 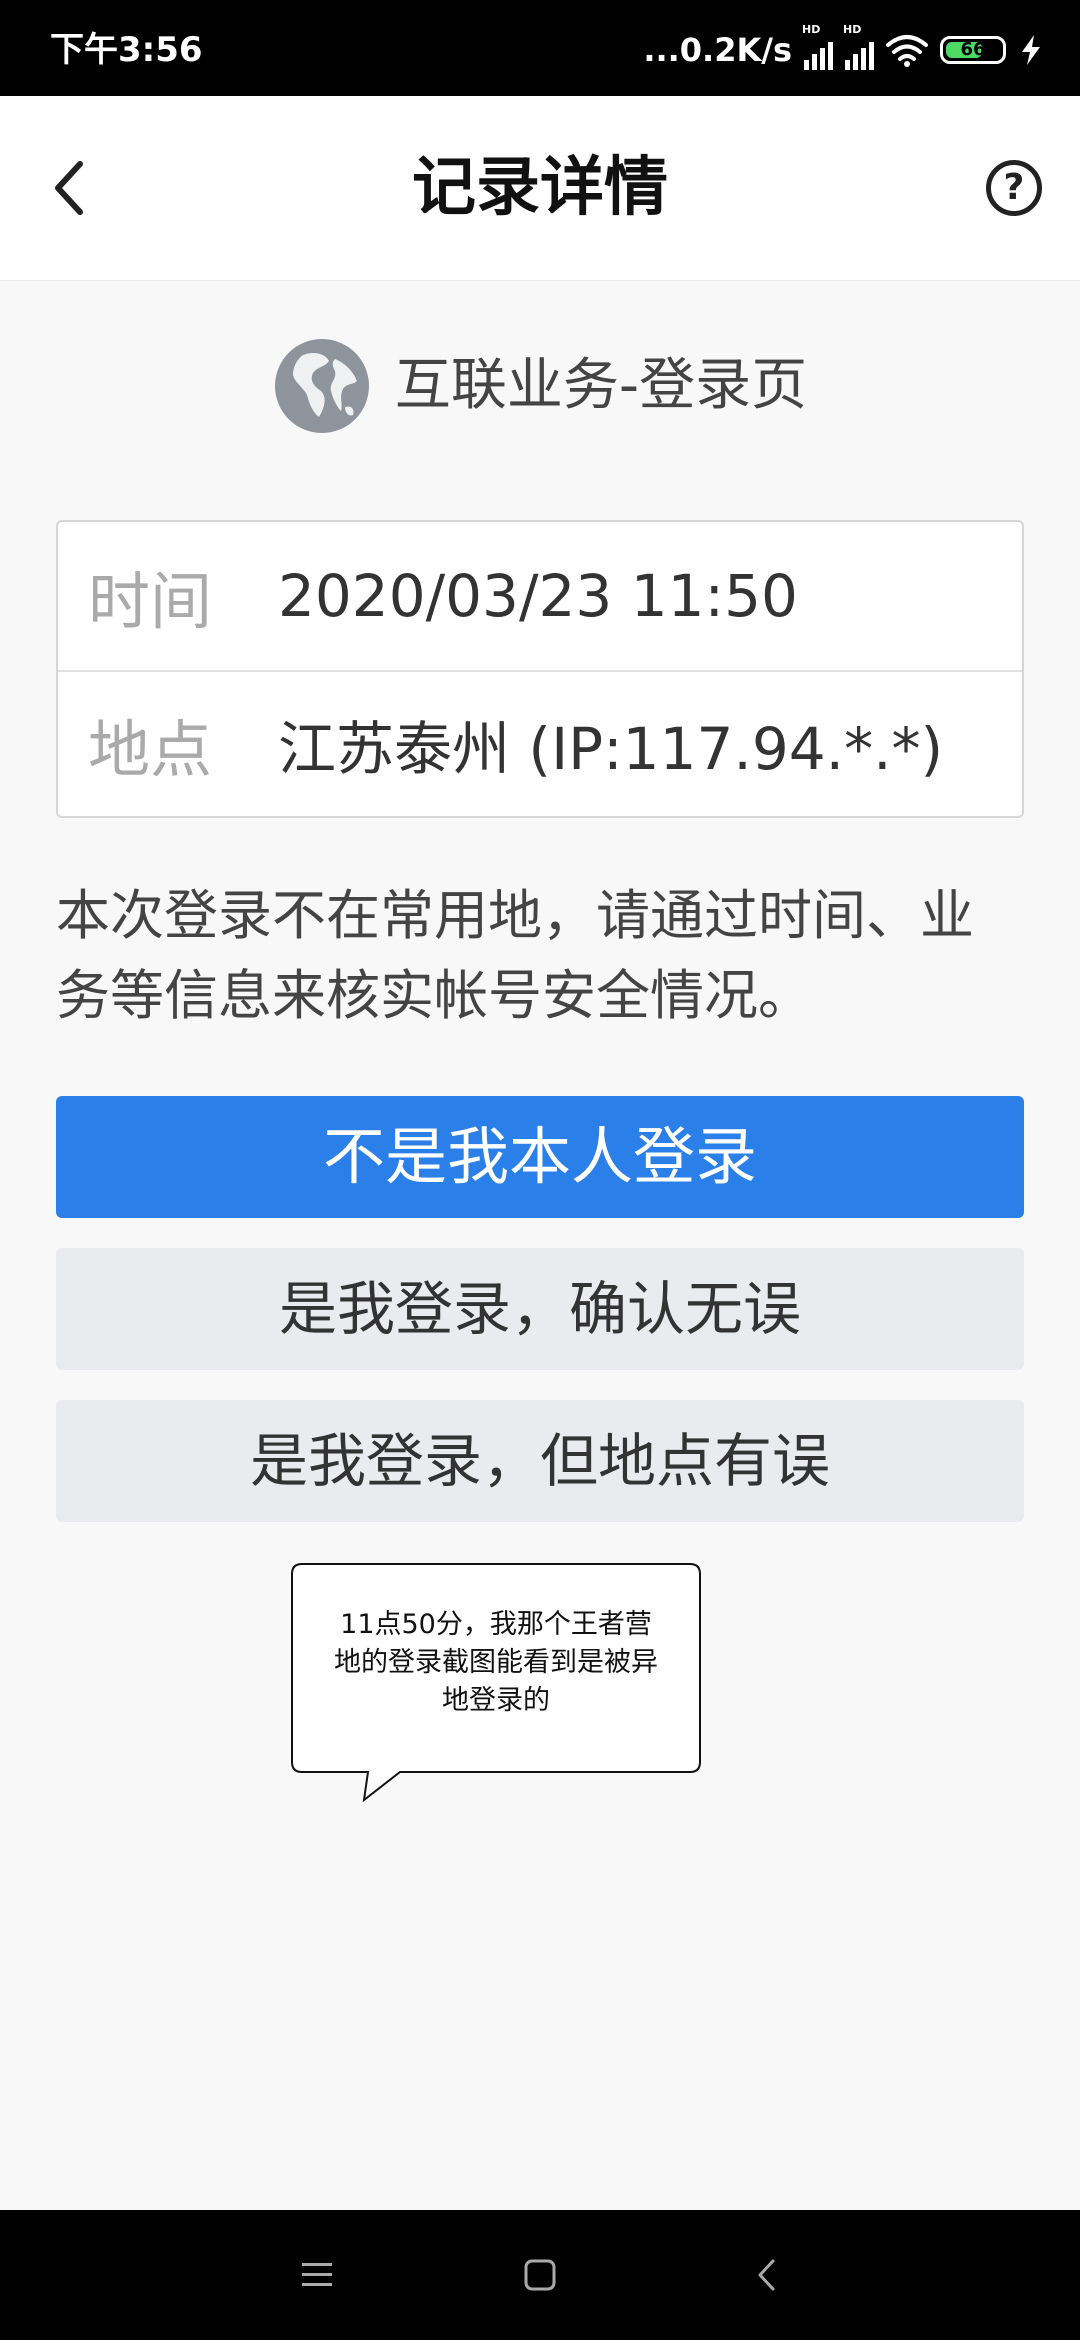 I want to click on charging-icon, so click(x=1031, y=50).